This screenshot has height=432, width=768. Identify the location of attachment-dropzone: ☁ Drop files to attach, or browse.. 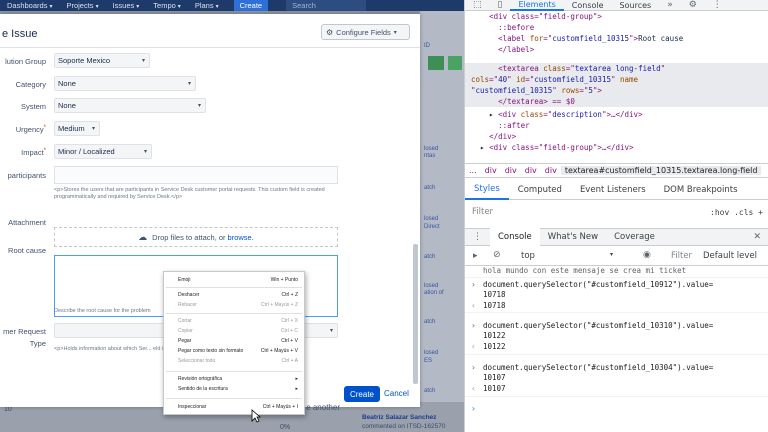
(196, 237).